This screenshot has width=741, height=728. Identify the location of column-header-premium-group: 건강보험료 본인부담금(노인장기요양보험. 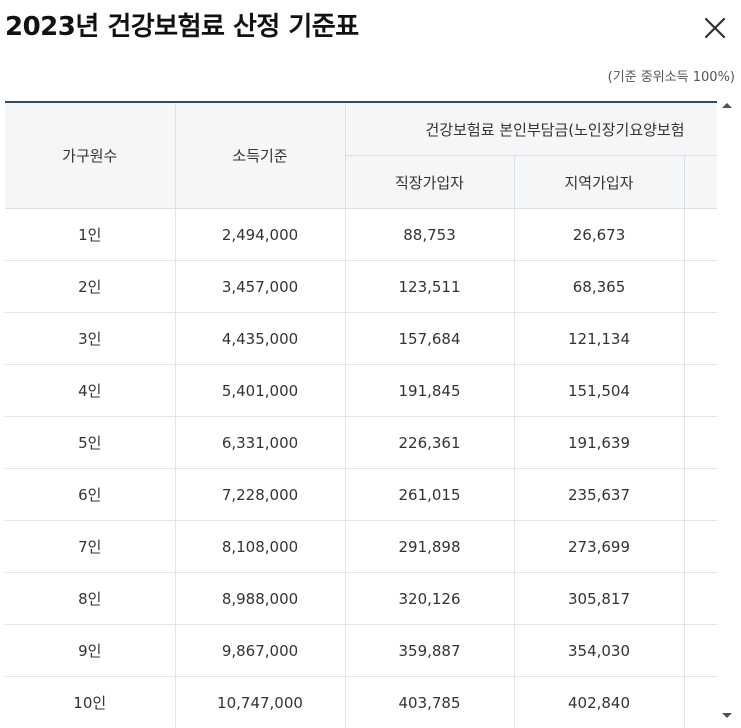
(531, 129).